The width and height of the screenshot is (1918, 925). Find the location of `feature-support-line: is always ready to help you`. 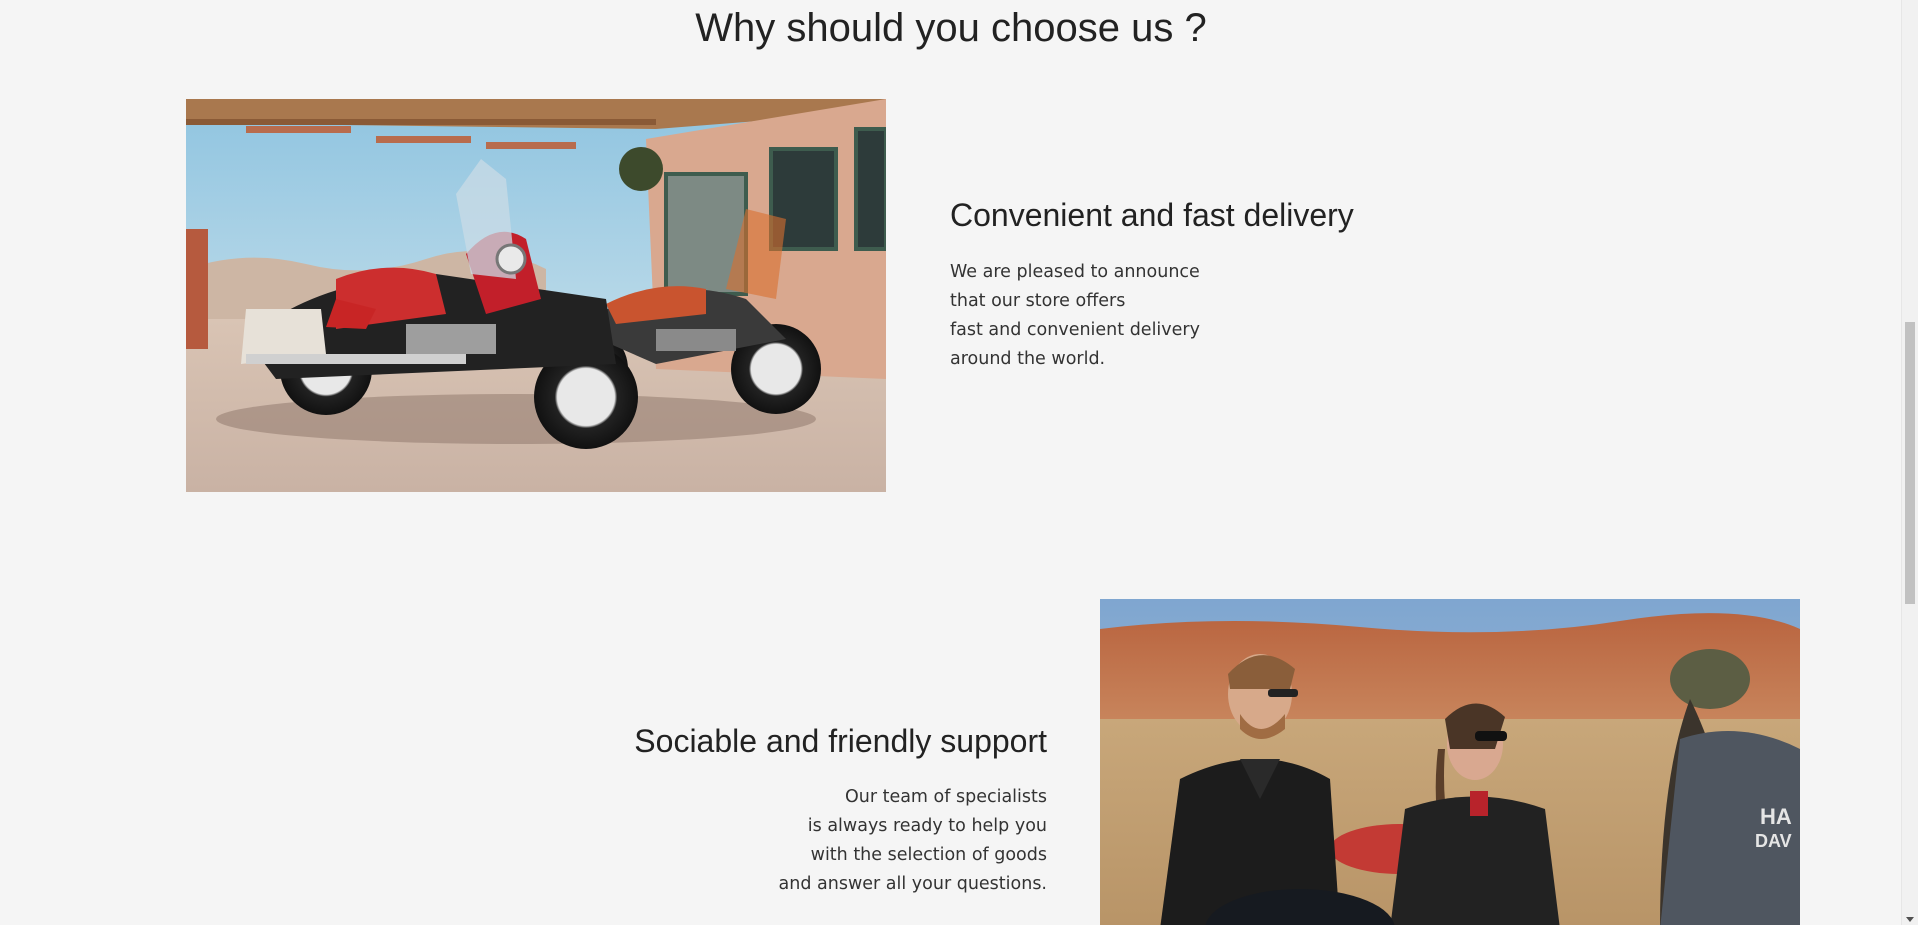

feature-support-line: is always ready to help you is located at coordinates (927, 826).